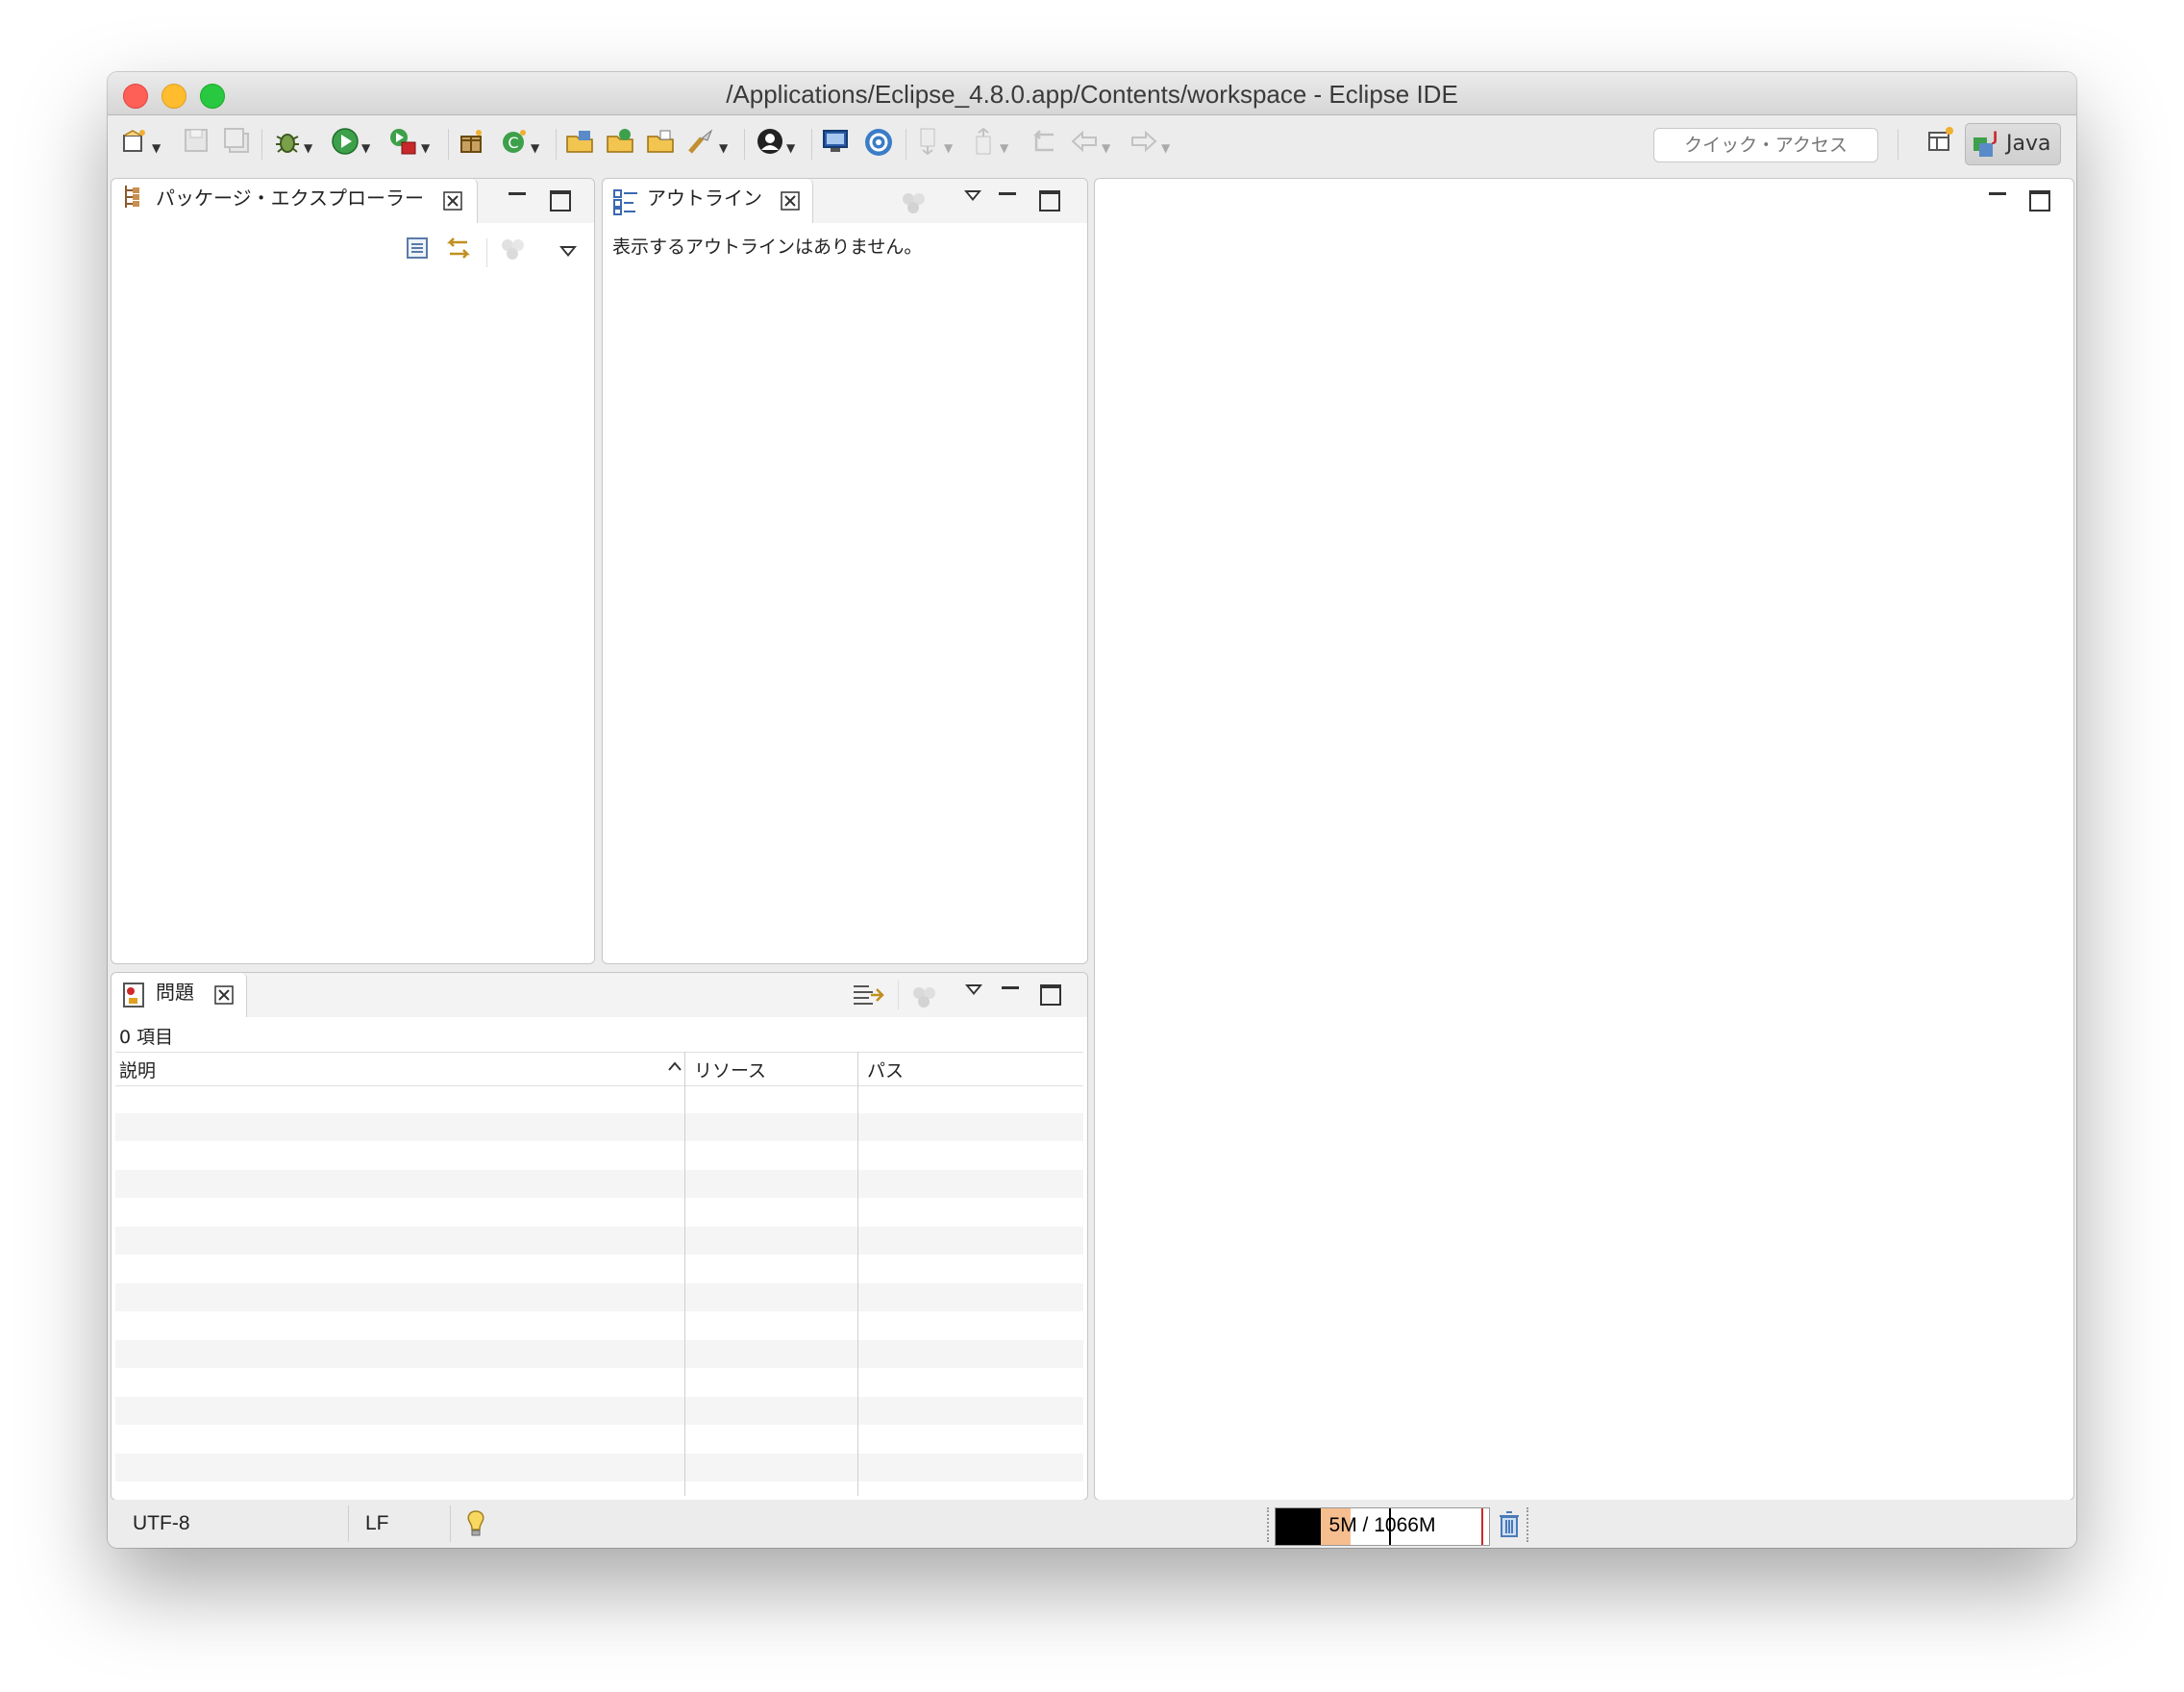  I want to click on open-task-icon, so click(621, 144).